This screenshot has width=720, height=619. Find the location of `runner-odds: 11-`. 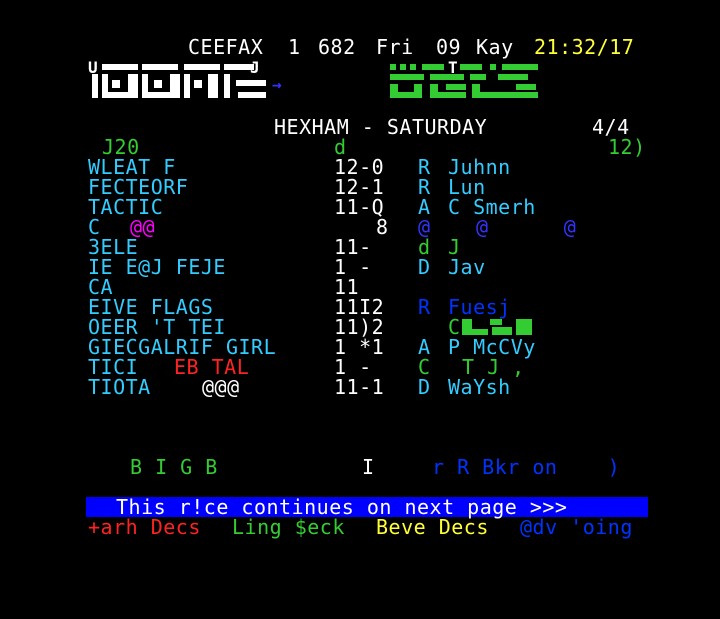

runner-odds: 11- is located at coordinates (353, 247).